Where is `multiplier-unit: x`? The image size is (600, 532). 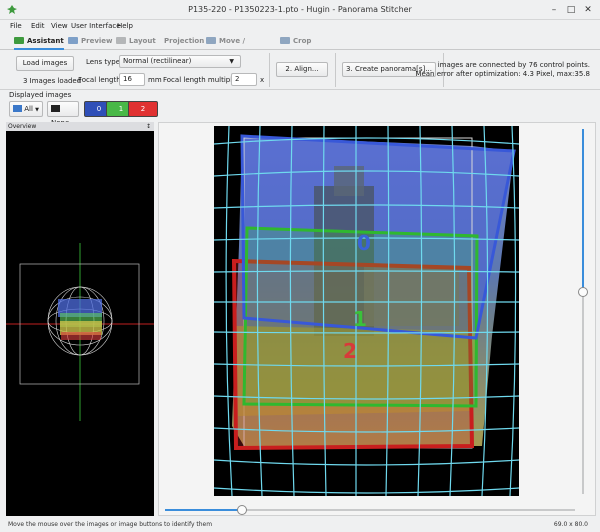
multiplier-unit: x is located at coordinates (262, 80).